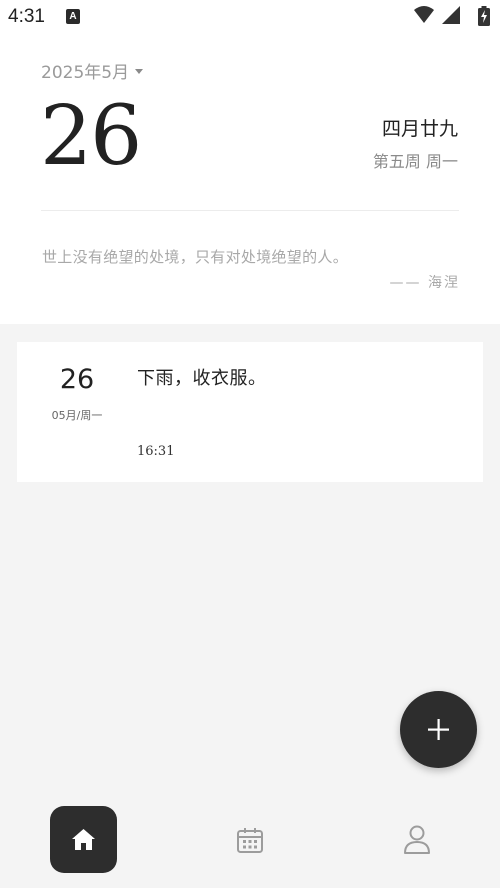  What do you see at coordinates (26, 16) in the screenshot?
I see `status-time: 4:31` at bounding box center [26, 16].